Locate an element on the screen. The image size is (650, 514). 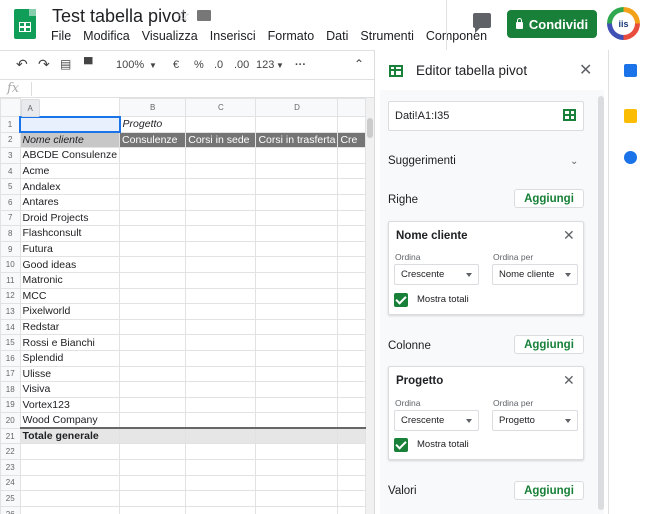
row-header: 6 is located at coordinates (10, 202).